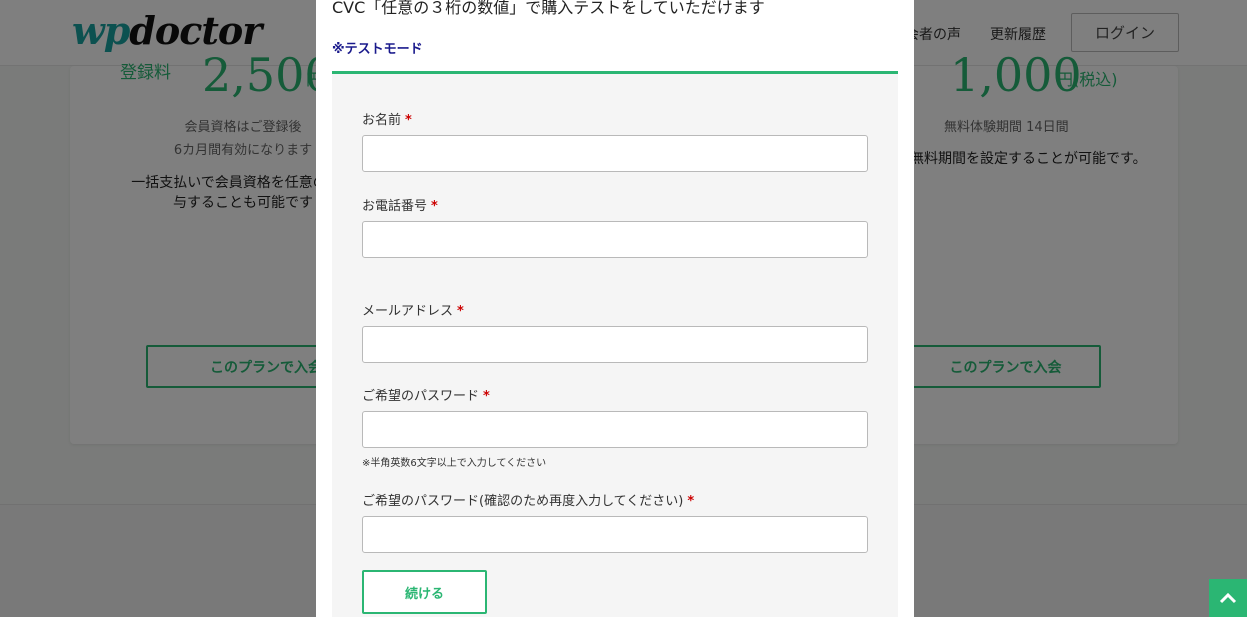 The image size is (1247, 617). What do you see at coordinates (615, 534) in the screenshot?
I see `password-confirm-input` at bounding box center [615, 534].